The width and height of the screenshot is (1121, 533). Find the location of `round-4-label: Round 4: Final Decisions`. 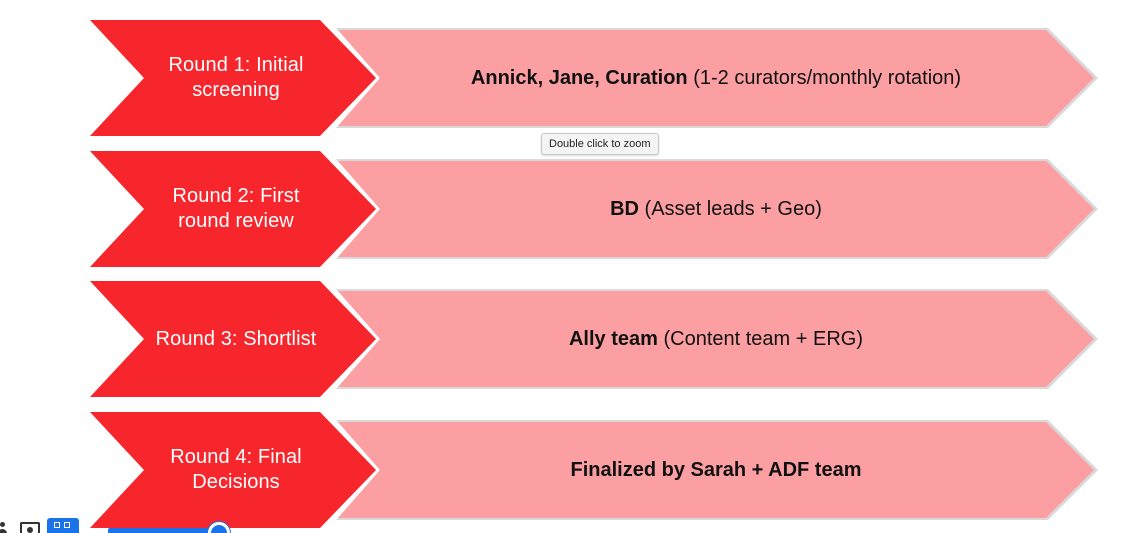

round-4-label: Round 4: Final Decisions is located at coordinates (236, 470).